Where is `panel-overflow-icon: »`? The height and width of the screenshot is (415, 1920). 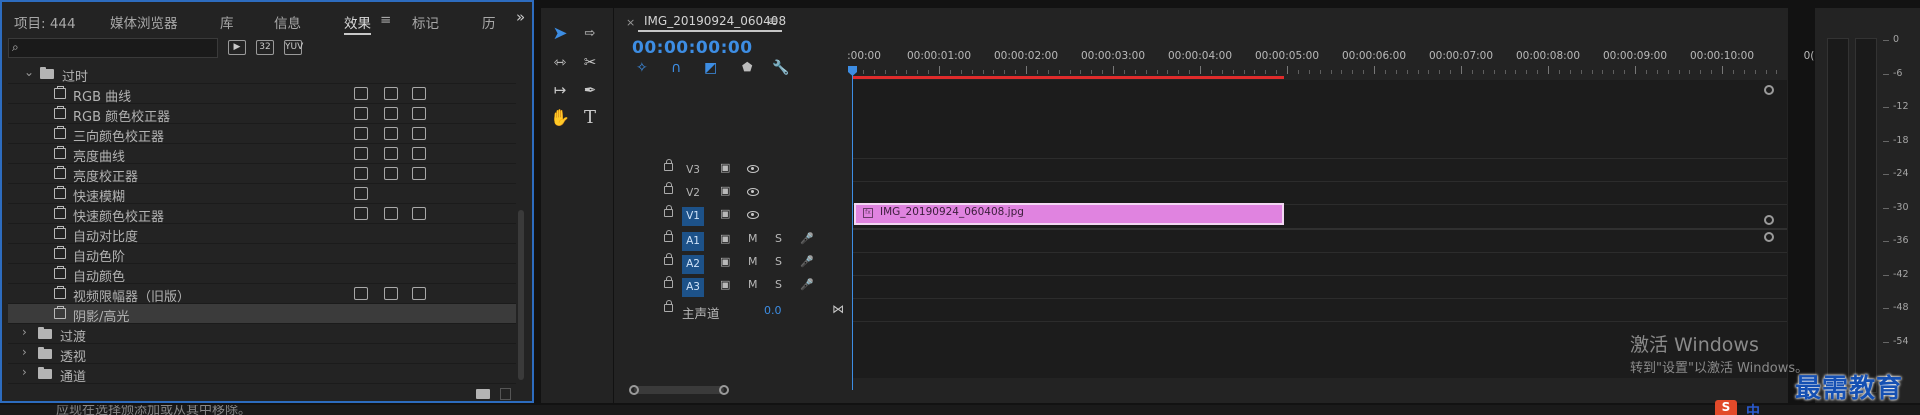 panel-overflow-icon: » is located at coordinates (520, 17).